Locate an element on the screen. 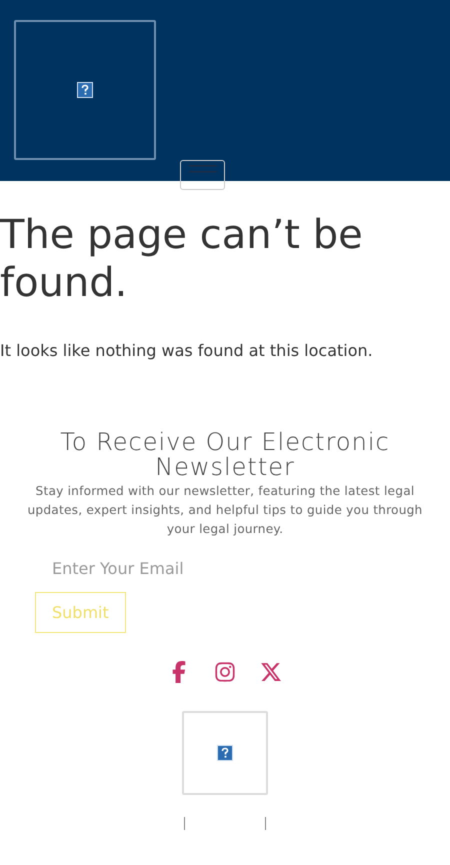 The image size is (450, 865). footer-logo-frame is located at coordinates (225, 753).